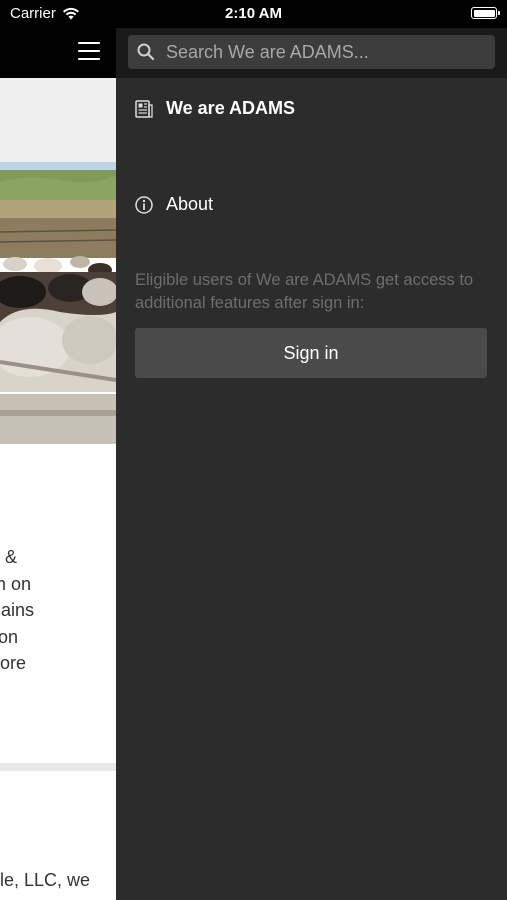 The height and width of the screenshot is (900, 507). What do you see at coordinates (13, 663) in the screenshot?
I see `content-line: d more` at bounding box center [13, 663].